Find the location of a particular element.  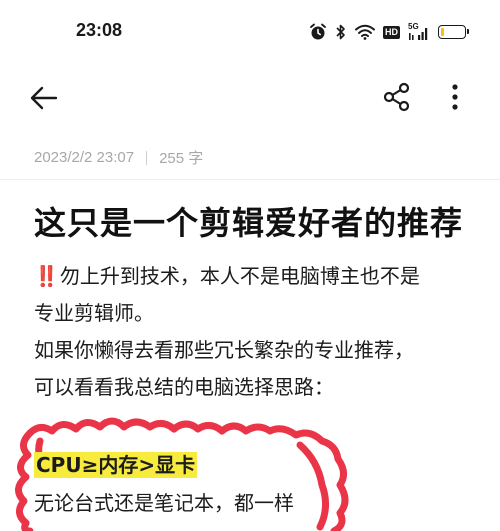

hd-badge: HD is located at coordinates (391, 32).